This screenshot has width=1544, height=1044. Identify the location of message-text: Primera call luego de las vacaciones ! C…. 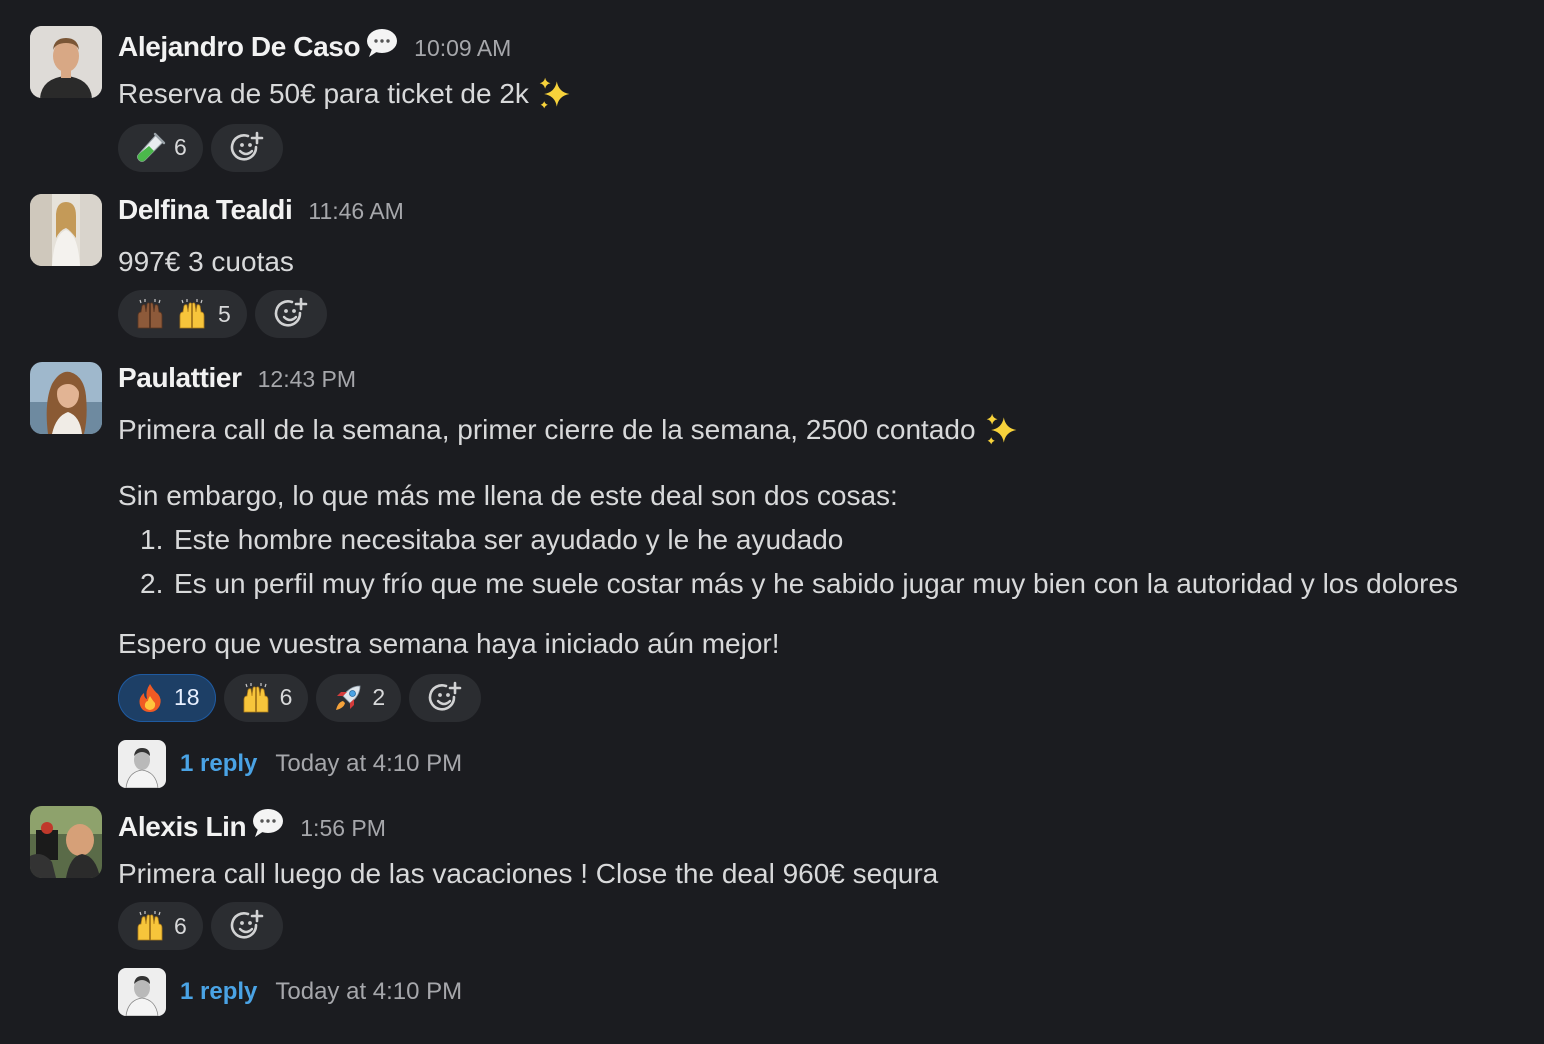
(528, 873).